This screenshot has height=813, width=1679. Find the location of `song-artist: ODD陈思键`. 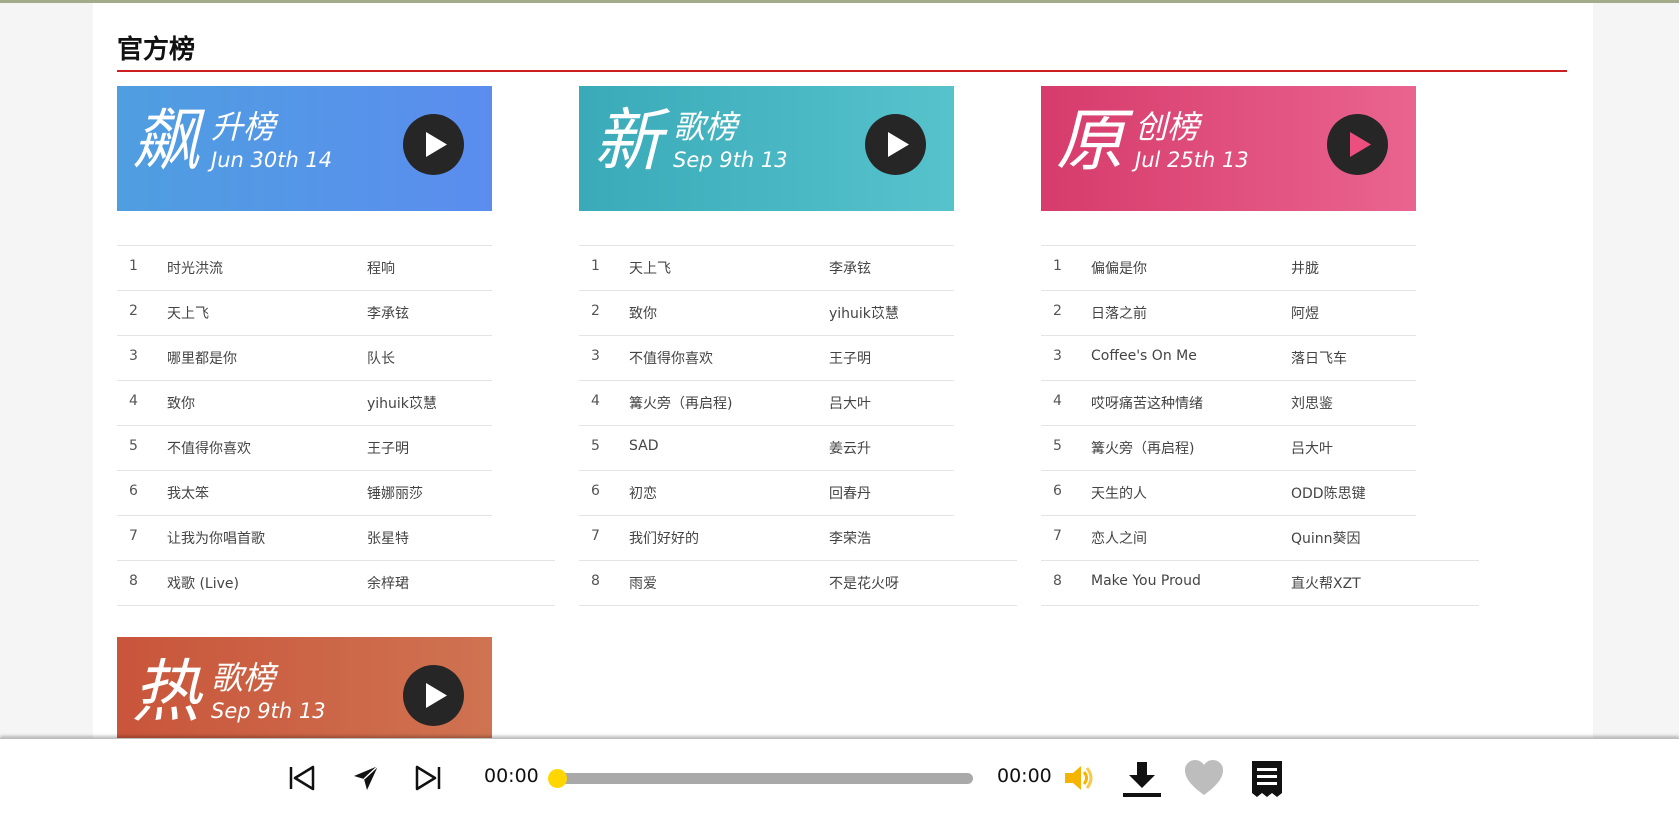

song-artist: ODD陈思键 is located at coordinates (1328, 494).